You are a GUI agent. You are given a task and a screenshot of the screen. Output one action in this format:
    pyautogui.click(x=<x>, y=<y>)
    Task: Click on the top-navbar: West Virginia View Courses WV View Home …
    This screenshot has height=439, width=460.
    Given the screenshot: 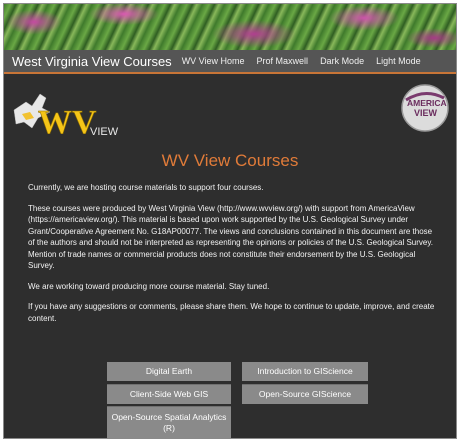 What is the action you would take?
    pyautogui.click(x=230, y=62)
    